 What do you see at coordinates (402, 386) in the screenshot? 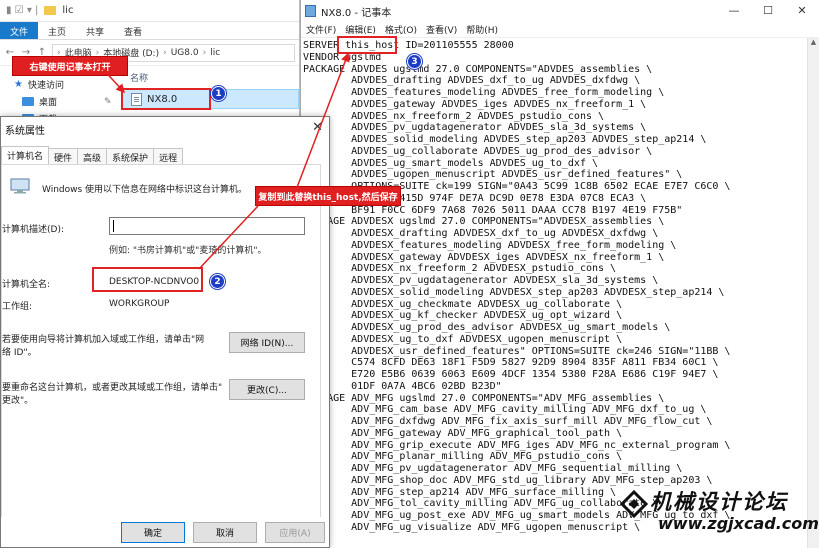
I see `text-line: 01DF 0A7A 4BC6 02BD B23D"` at bounding box center [402, 386].